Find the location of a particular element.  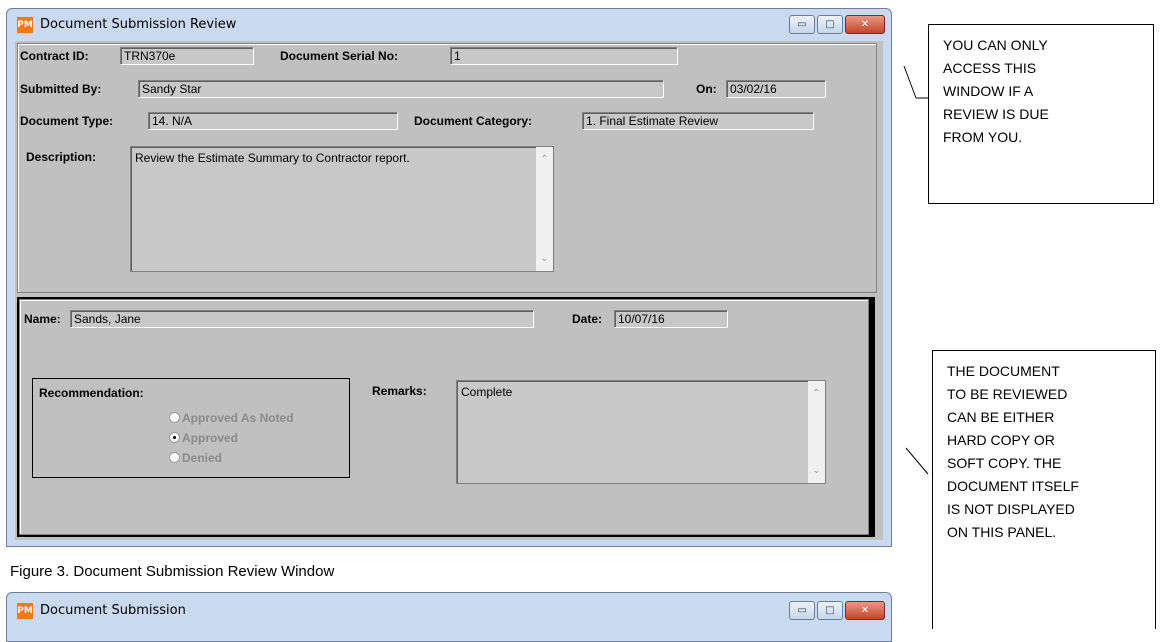

note-line: REVIEW IS DUE is located at coordinates (996, 114).